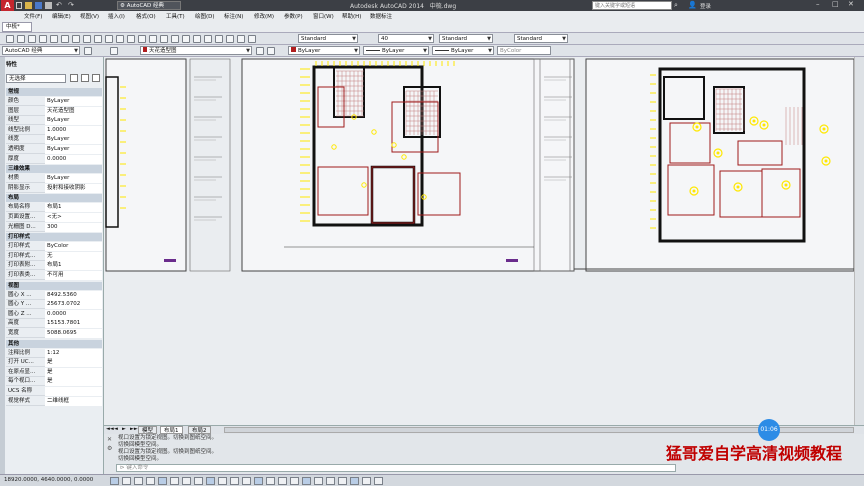 The height and width of the screenshot is (486, 864). What do you see at coordinates (114, 51) in the screenshot?
I see `layer-manager-icon` at bounding box center [114, 51].